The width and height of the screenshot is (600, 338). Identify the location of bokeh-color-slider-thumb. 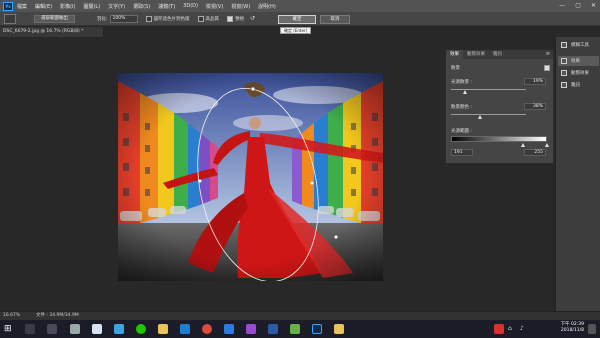
(479, 117).